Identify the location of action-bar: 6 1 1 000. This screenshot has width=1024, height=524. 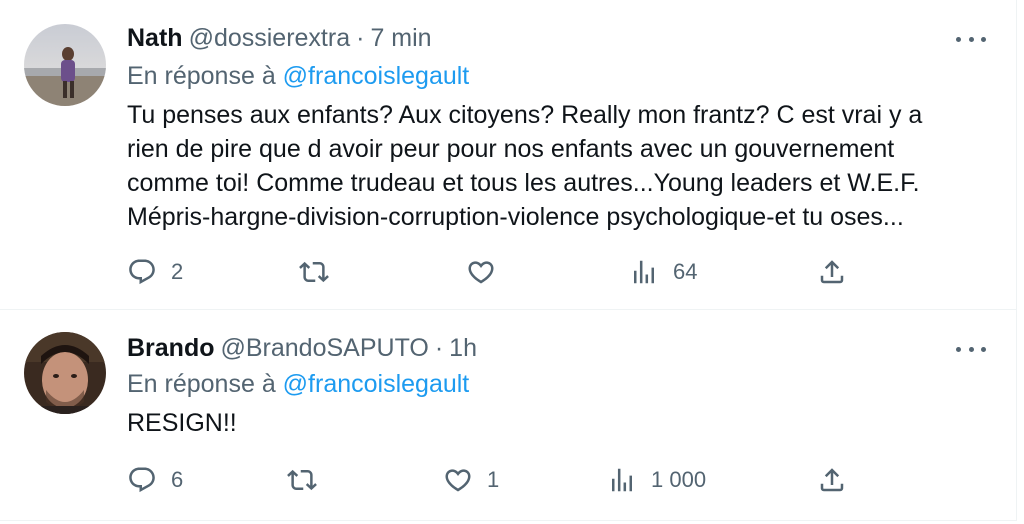
(551, 480).